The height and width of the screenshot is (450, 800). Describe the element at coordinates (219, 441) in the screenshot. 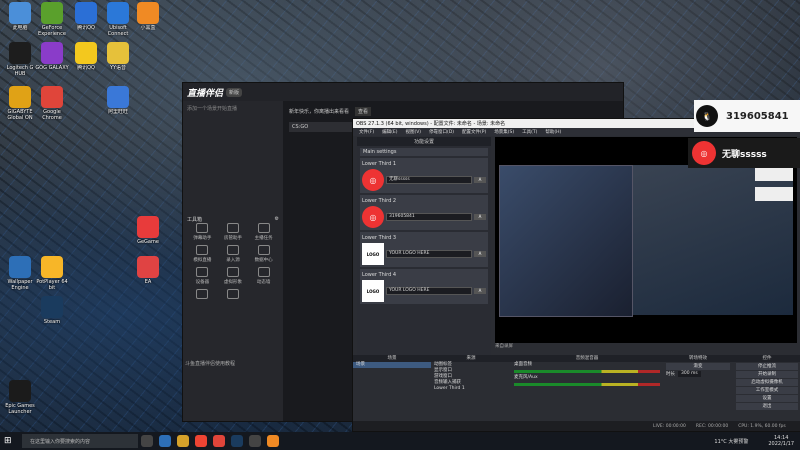

I see `chrome-icon` at that location.